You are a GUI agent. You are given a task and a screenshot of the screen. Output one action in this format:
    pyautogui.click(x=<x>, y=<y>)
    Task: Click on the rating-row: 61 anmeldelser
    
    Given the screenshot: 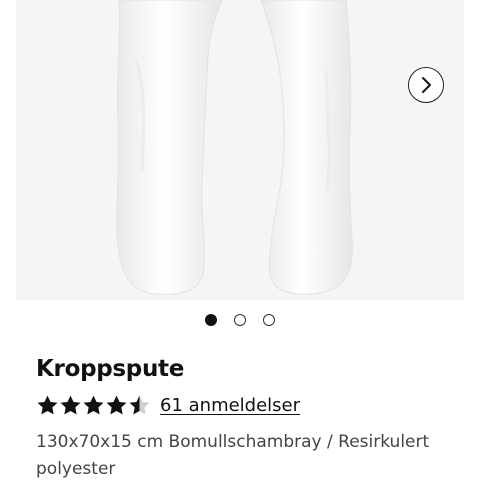 What is the action you would take?
    pyautogui.click(x=246, y=405)
    